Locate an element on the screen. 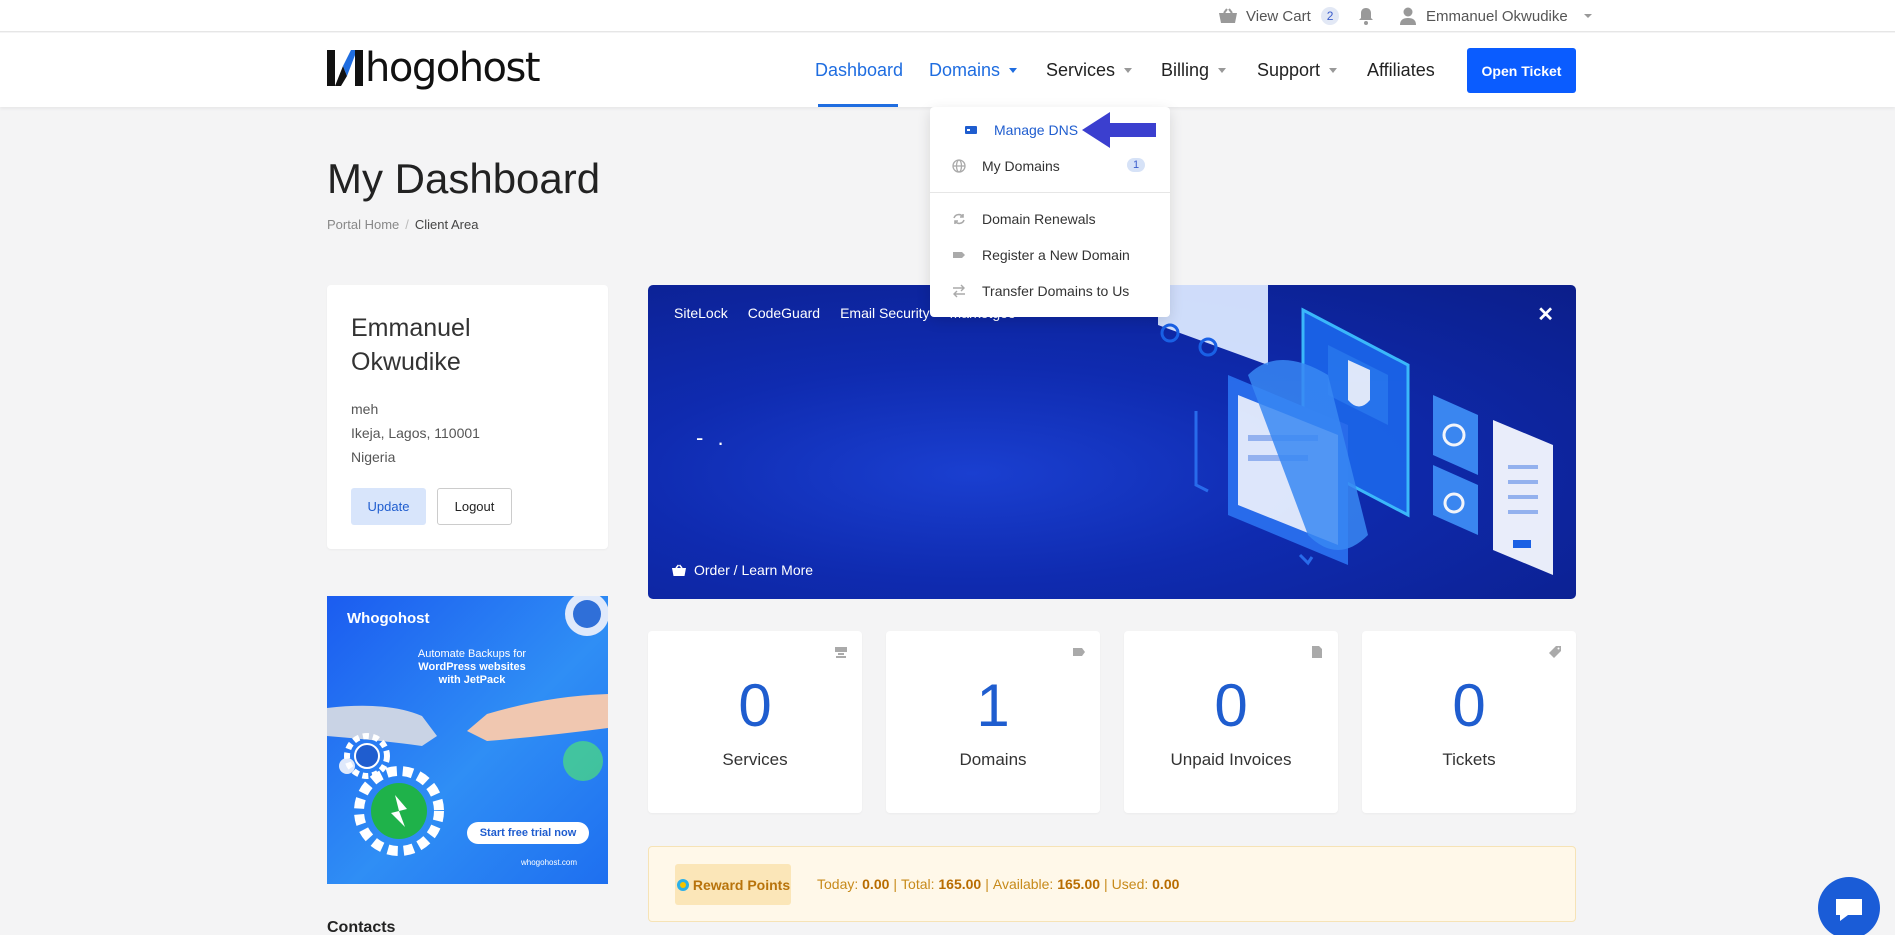  logout-button: Logout is located at coordinates (474, 506).